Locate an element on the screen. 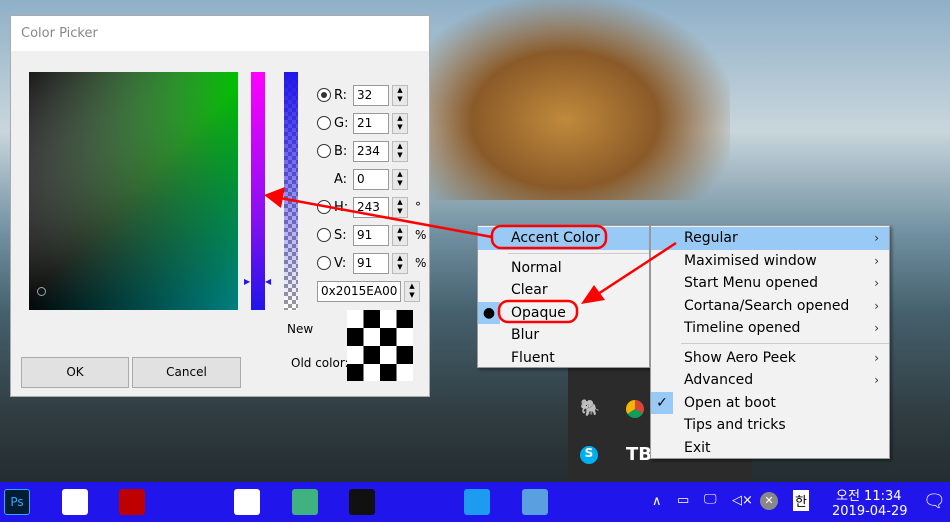 The image size is (950, 522). annotation-overlay is located at coordinates (470, 255).